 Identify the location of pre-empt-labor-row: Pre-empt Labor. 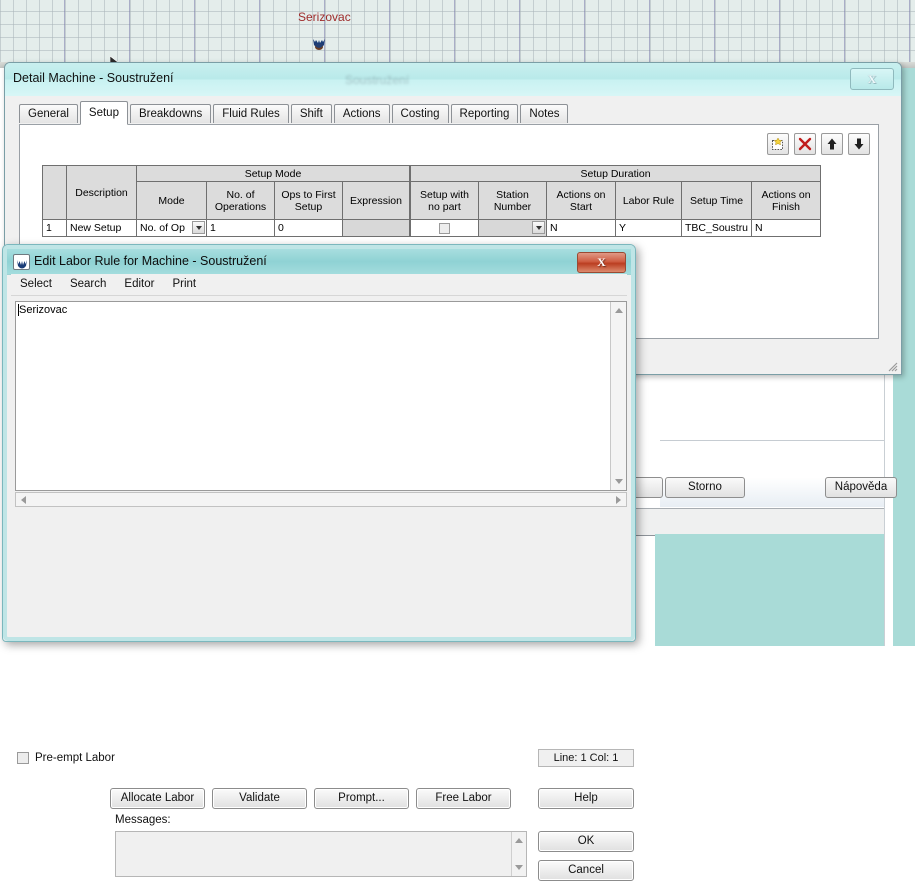
(66, 758).